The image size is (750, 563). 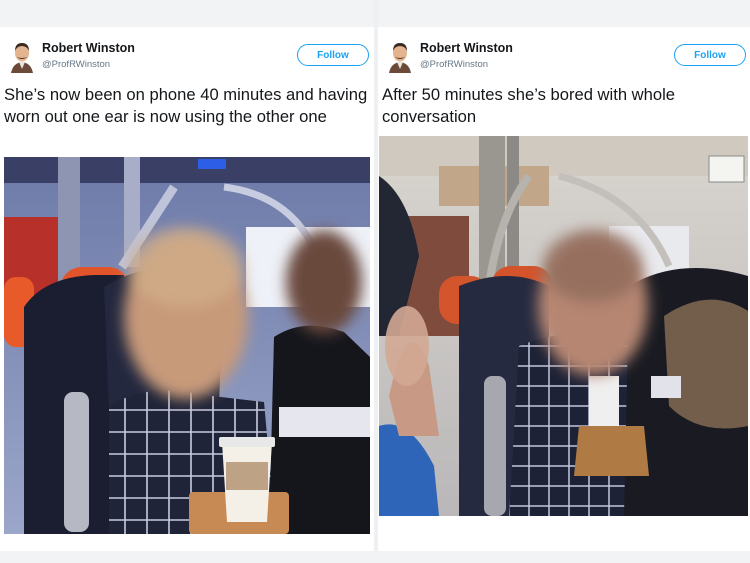 I want to click on bottom-background-strip, so click(x=375, y=557).